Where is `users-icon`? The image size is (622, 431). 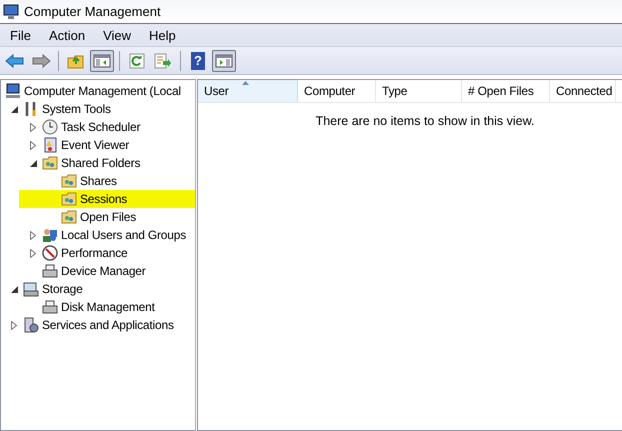 users-icon is located at coordinates (50, 235).